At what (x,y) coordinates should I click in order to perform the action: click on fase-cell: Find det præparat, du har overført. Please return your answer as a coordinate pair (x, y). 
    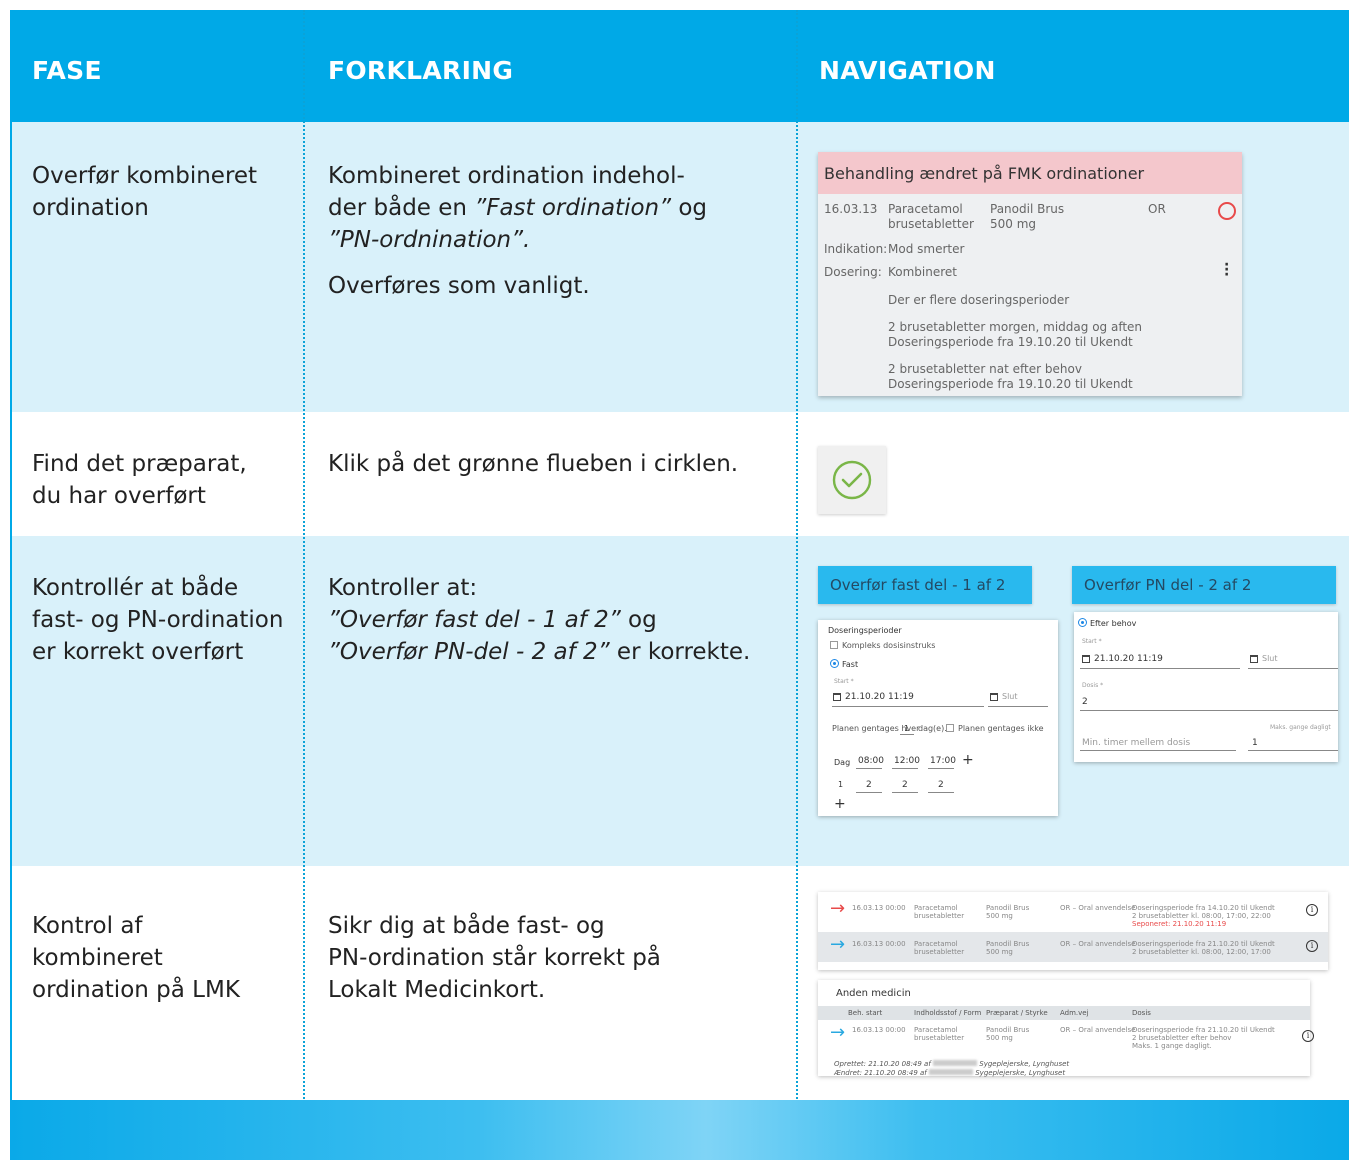
    Looking at the image, I should click on (139, 480).